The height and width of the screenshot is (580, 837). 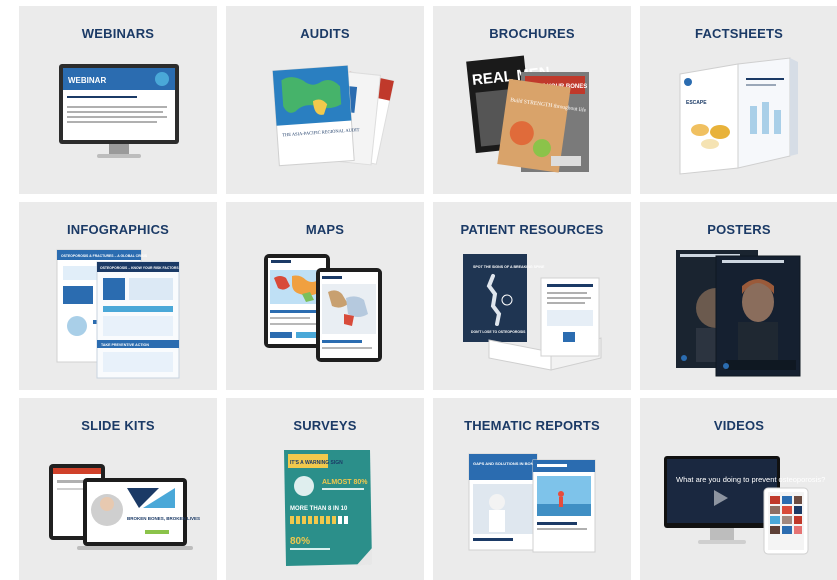 I want to click on tile-posters: POSTERS, so click(x=738, y=296).